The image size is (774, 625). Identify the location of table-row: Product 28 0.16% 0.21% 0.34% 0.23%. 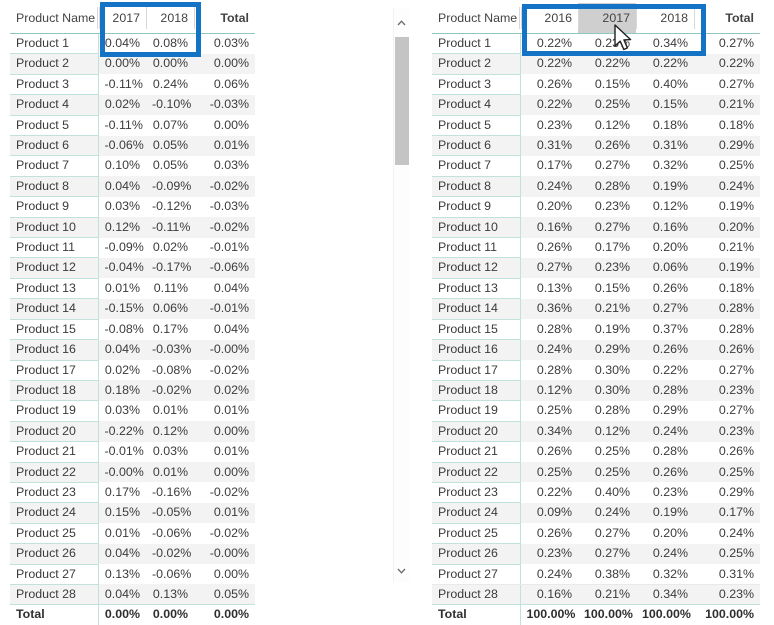
(596, 594).